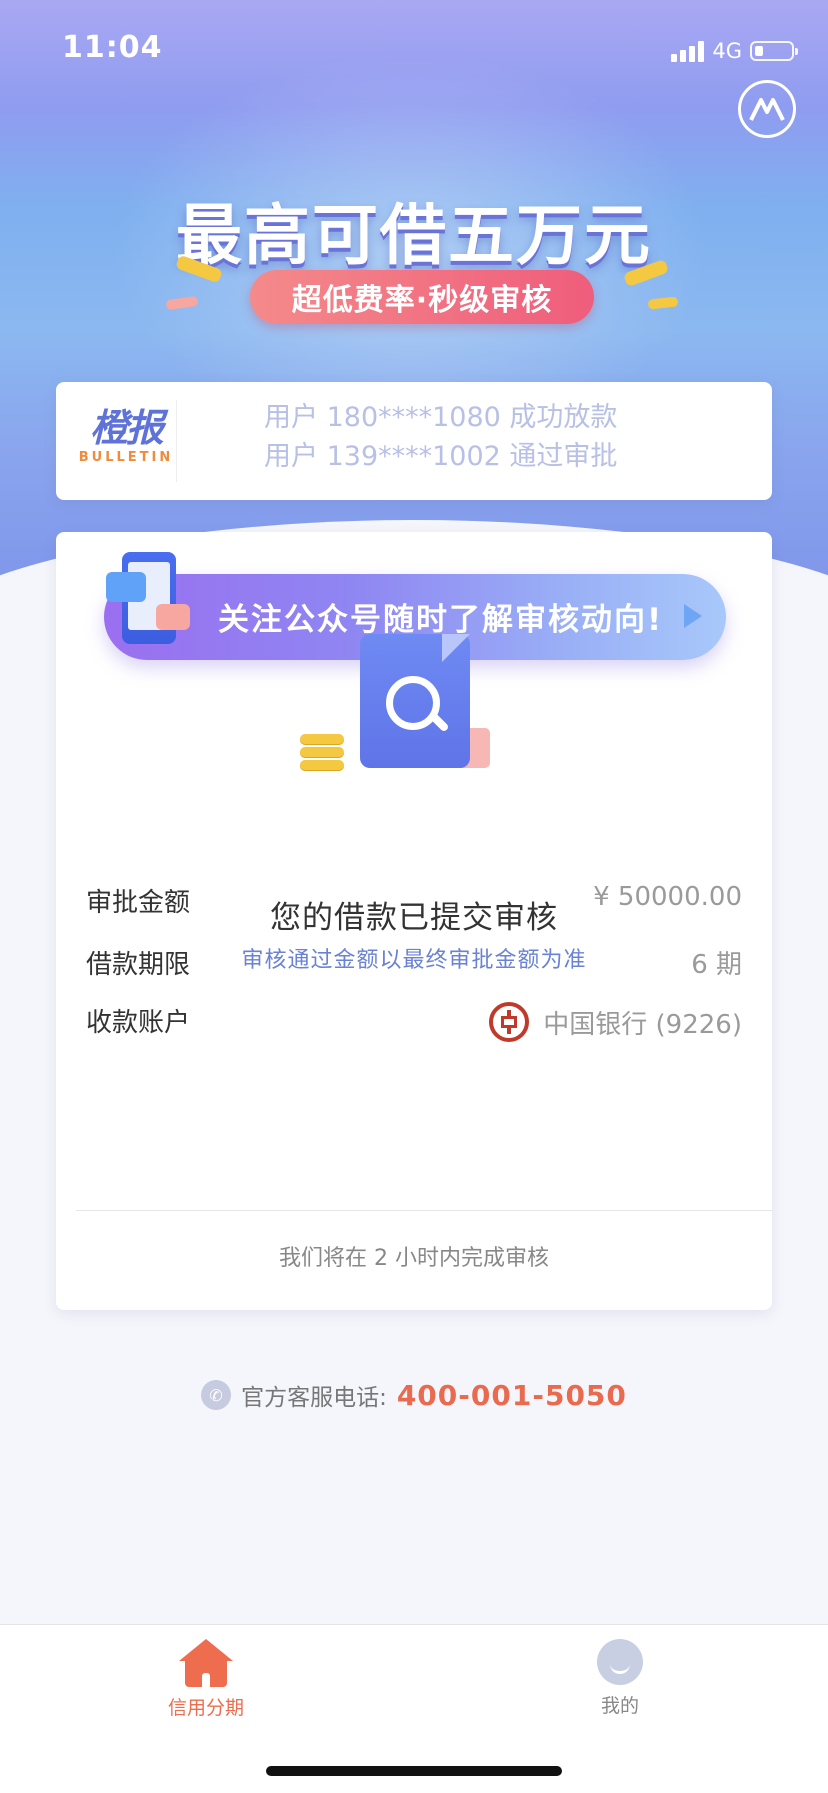 The image size is (828, 1793). I want to click on hero-headline: 最高可借五万元, so click(414, 235).